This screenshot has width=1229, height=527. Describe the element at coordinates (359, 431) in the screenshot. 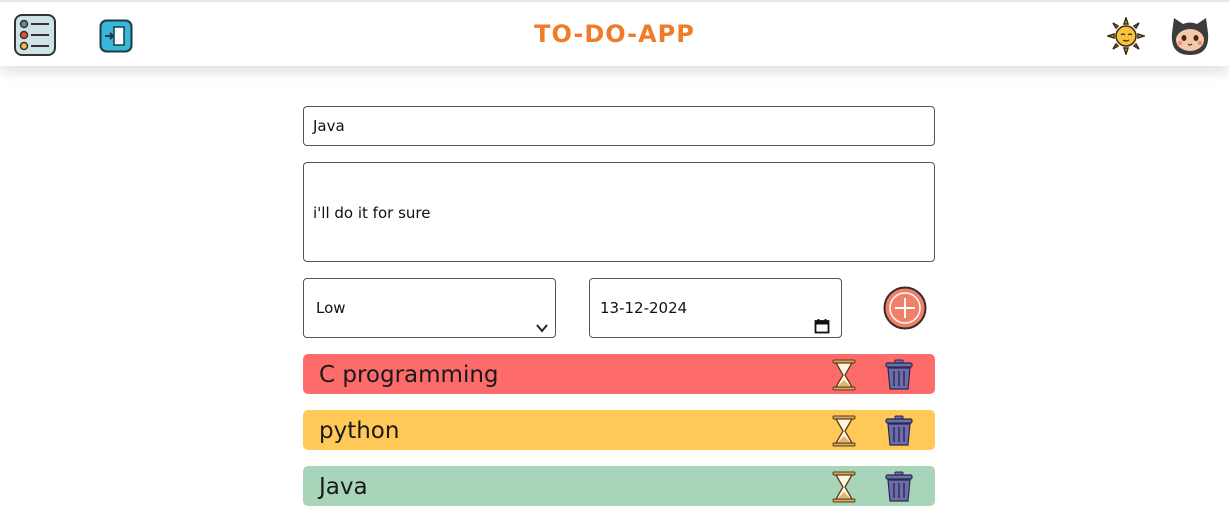

I see `task-name: python` at that location.